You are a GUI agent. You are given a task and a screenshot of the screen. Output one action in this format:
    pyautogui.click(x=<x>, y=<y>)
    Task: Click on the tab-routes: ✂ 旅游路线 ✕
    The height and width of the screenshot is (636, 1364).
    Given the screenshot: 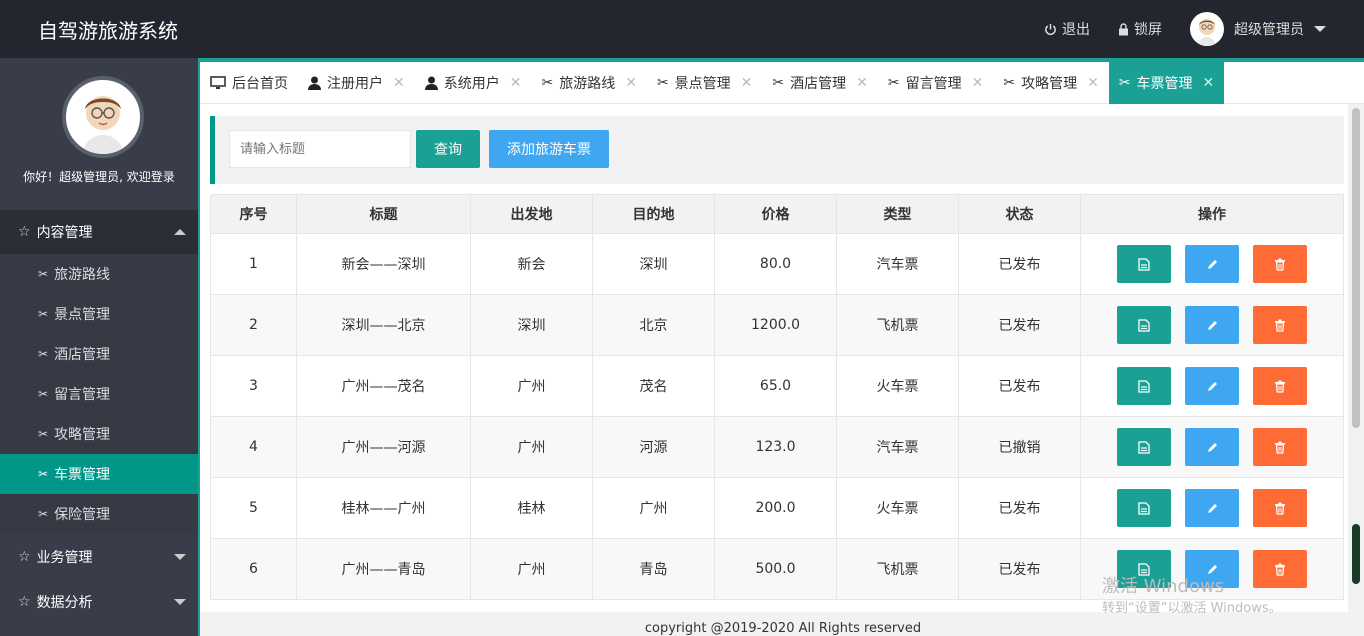 What is the action you would take?
    pyautogui.click(x=588, y=83)
    